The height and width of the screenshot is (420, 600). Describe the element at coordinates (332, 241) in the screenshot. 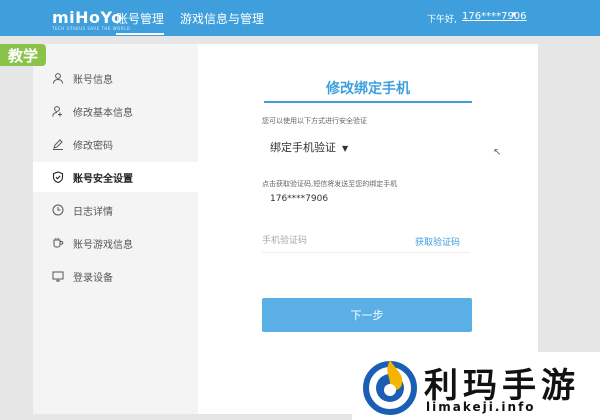

I see `verification-code-input` at that location.